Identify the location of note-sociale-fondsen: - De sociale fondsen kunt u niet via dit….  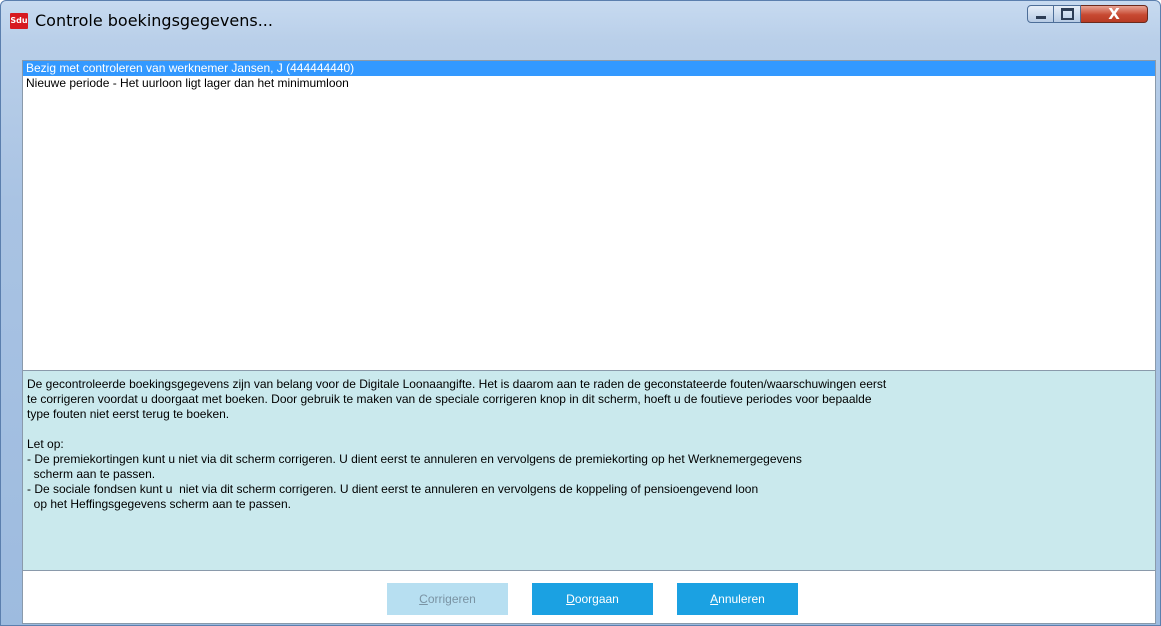
(393, 496).